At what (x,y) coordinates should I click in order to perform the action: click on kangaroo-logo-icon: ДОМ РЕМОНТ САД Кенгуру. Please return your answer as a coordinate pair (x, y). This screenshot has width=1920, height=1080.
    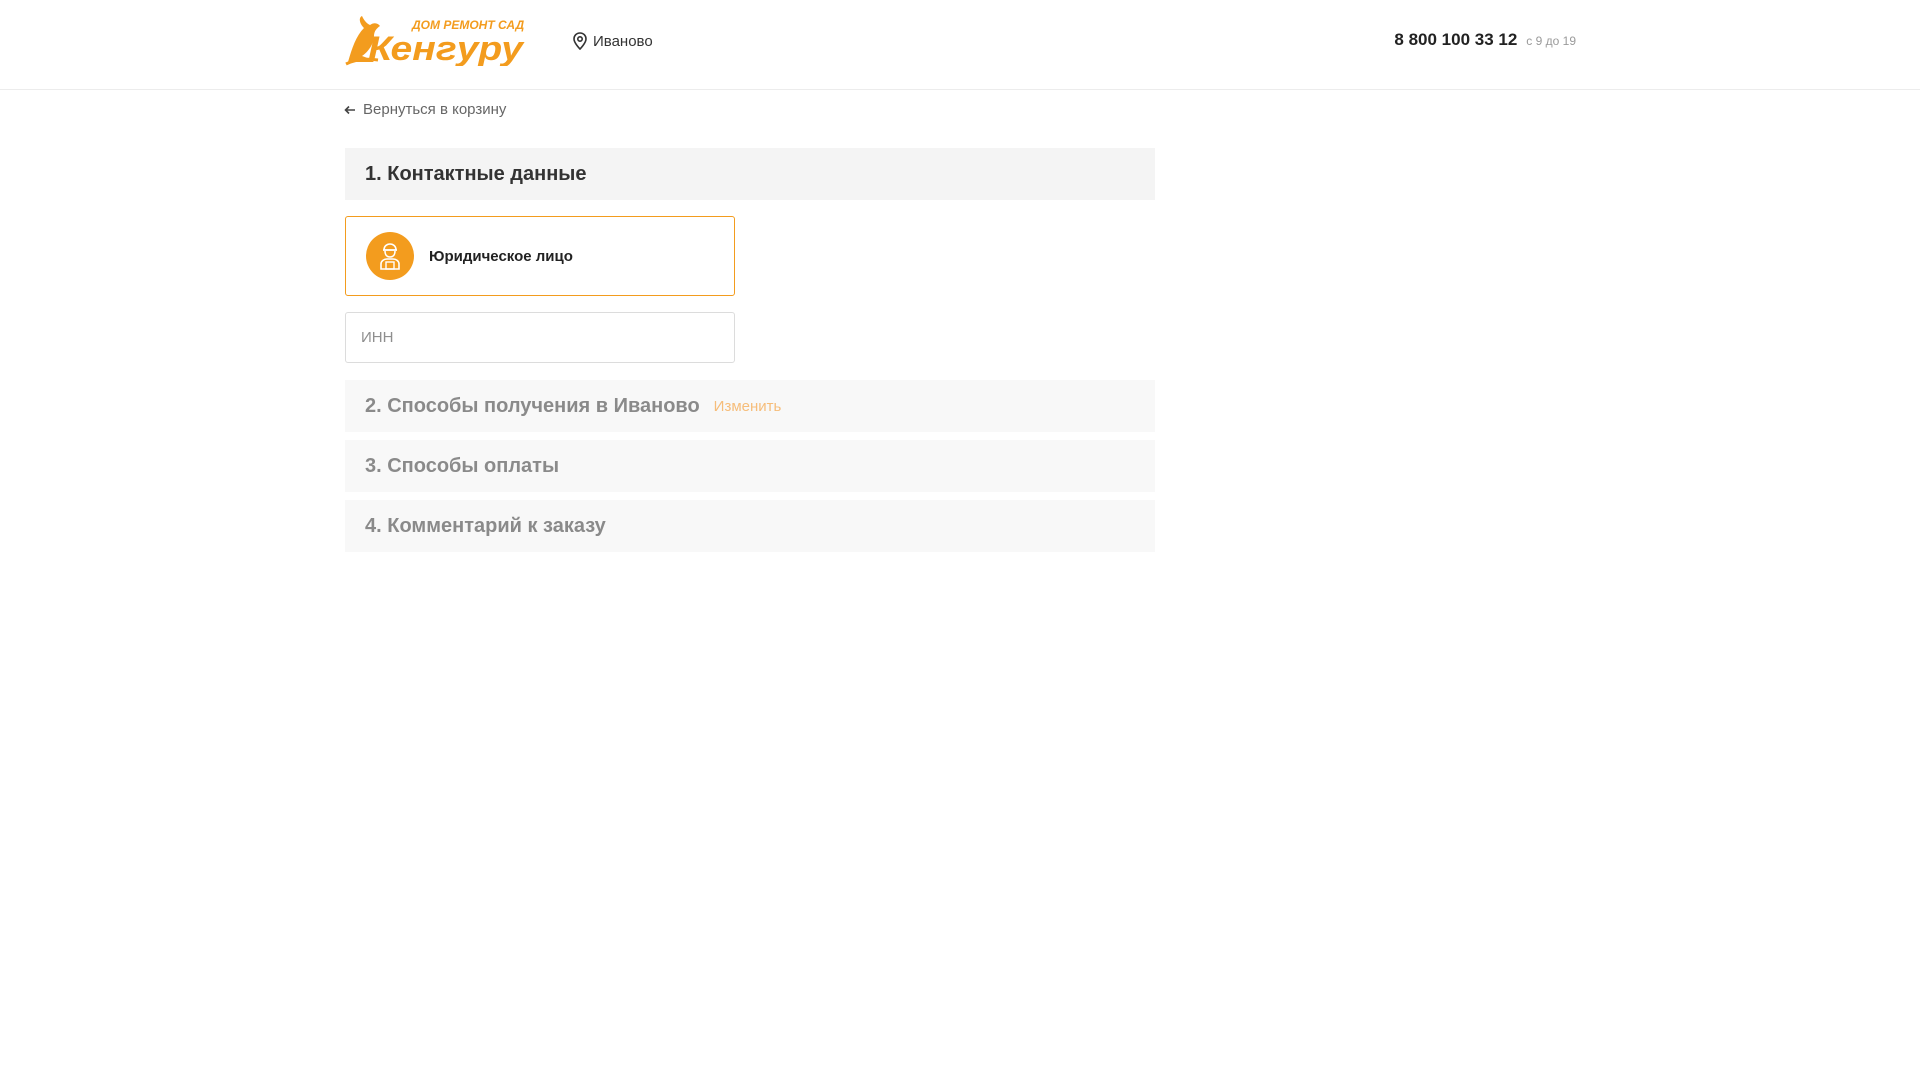
    Looking at the image, I should click on (435, 41).